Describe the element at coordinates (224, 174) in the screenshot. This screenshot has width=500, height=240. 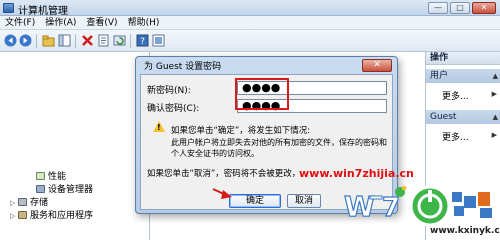
I see `cancel-note: 如果您单击“取消”，密码将不会被更改，` at that location.